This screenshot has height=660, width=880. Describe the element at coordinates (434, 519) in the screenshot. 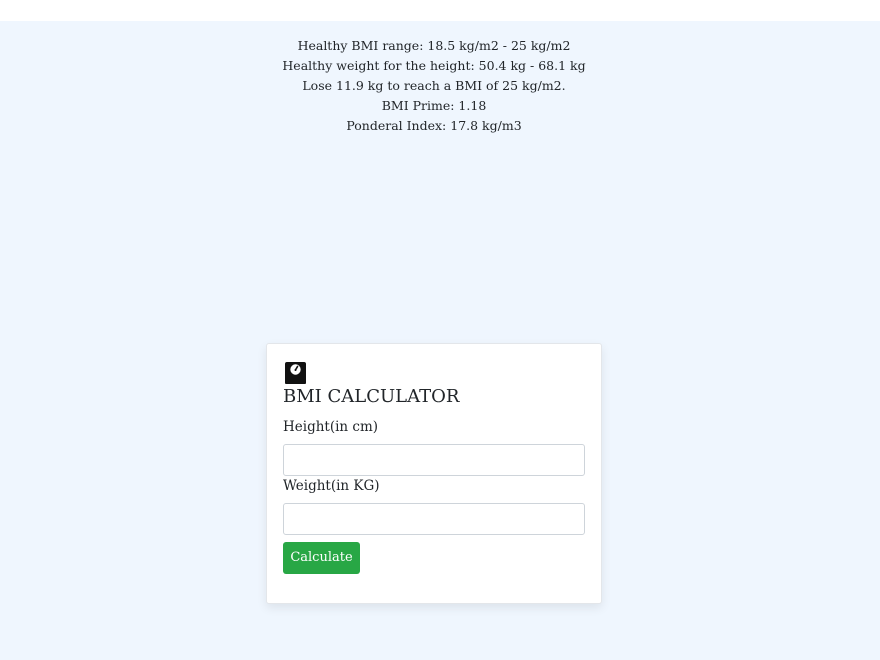

I see `weight-input` at that location.